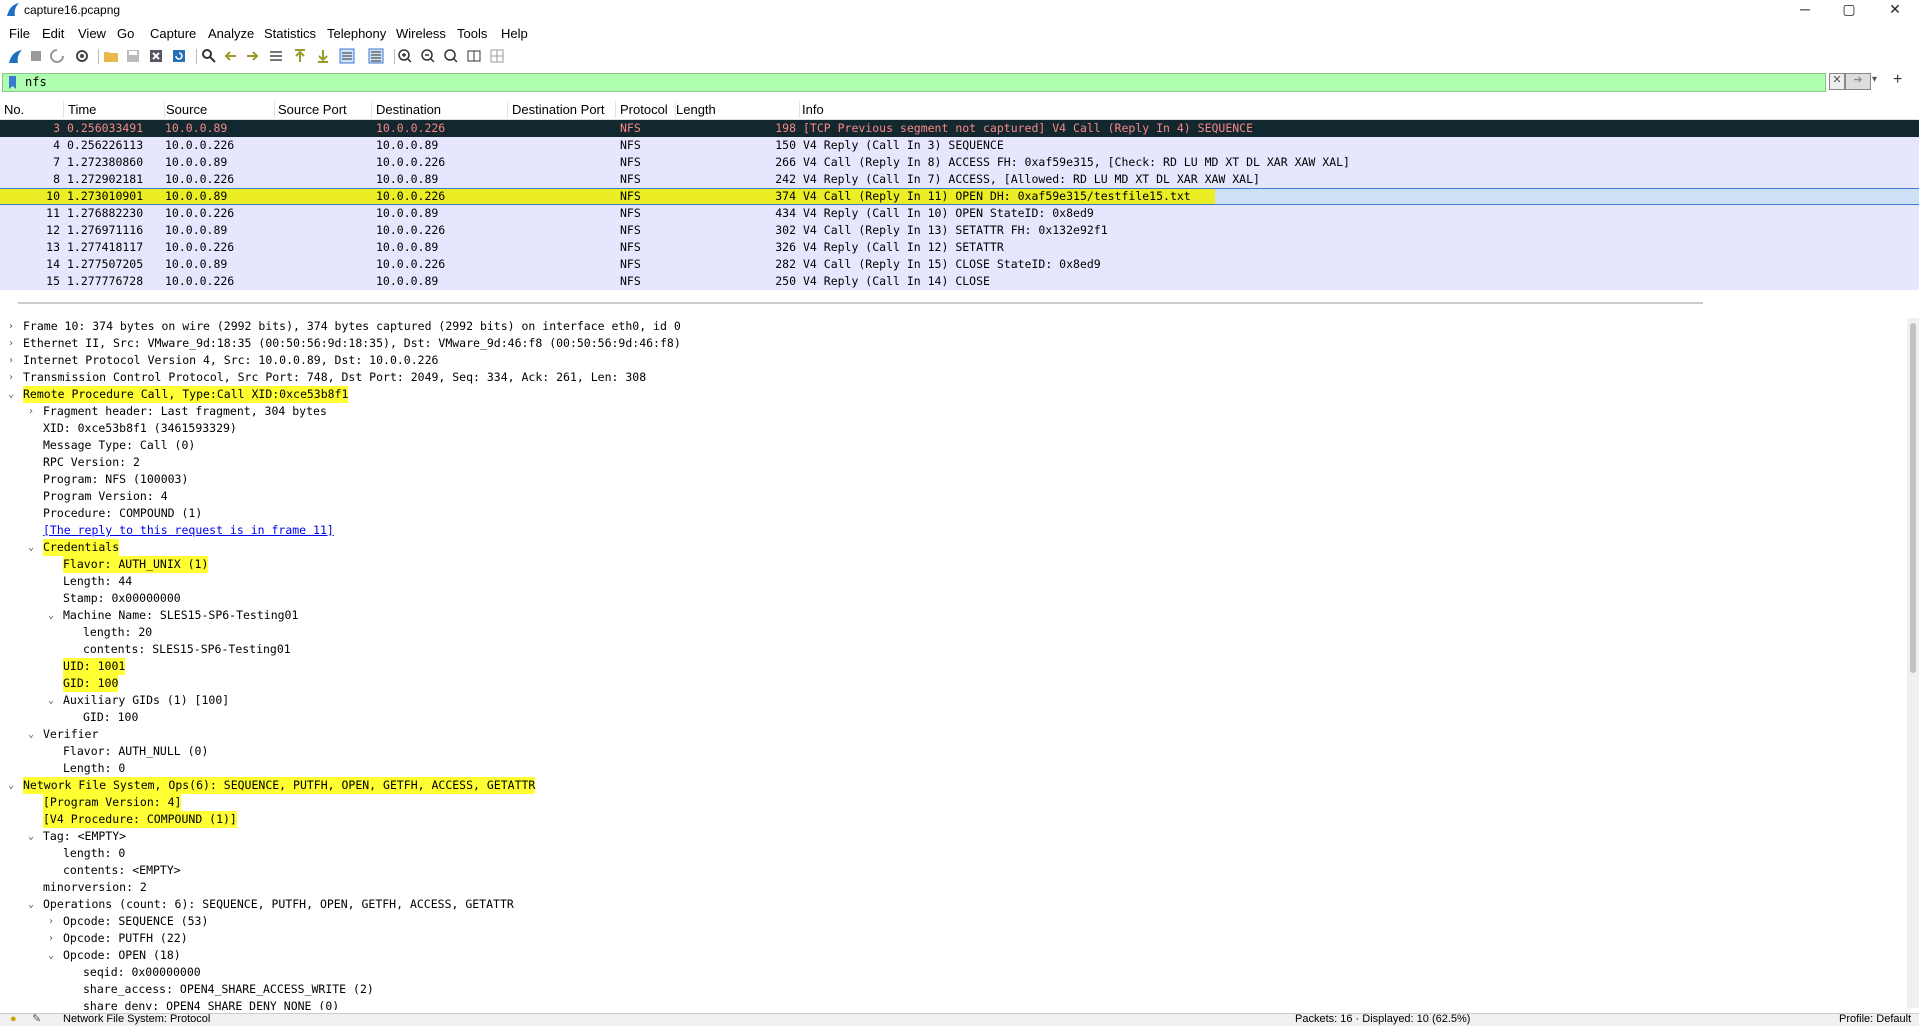 The height and width of the screenshot is (1026, 1919). I want to click on menu-wireless: Wireless, so click(421, 33).